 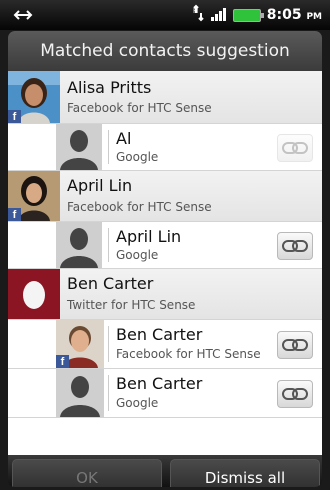 I want to click on status-bar: H 8:05 PM, so click(x=165, y=15).